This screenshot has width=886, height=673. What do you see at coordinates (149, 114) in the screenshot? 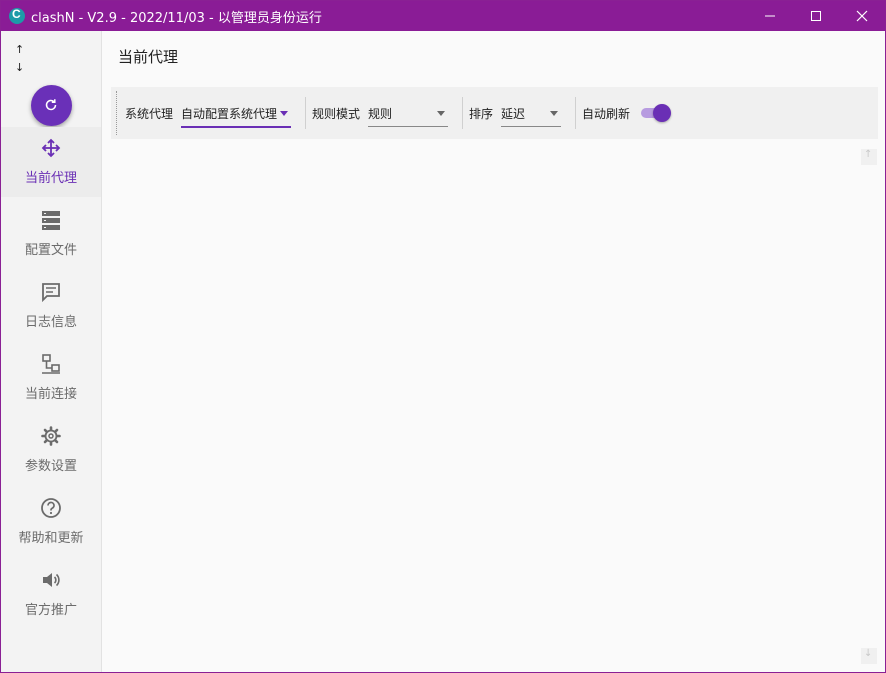
I see `system-proxy-label: 系统代理` at bounding box center [149, 114].